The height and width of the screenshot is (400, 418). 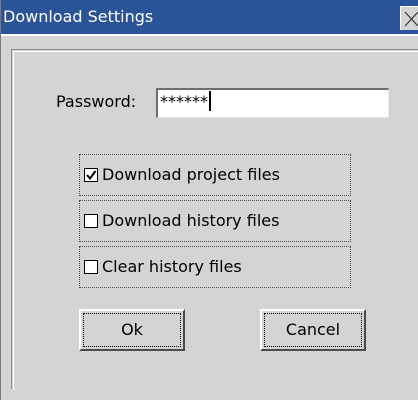 I want to click on cancel-button-label: Cancel, so click(x=313, y=329).